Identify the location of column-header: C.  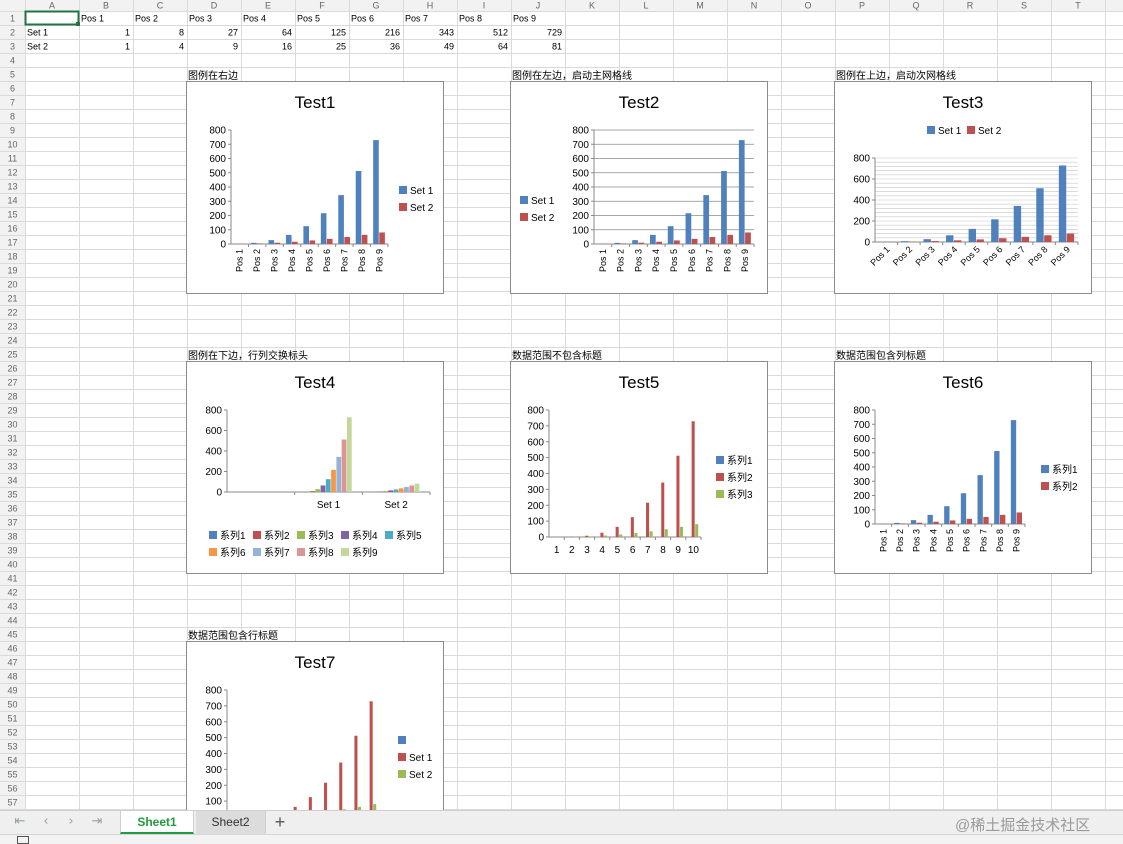
(160, 6).